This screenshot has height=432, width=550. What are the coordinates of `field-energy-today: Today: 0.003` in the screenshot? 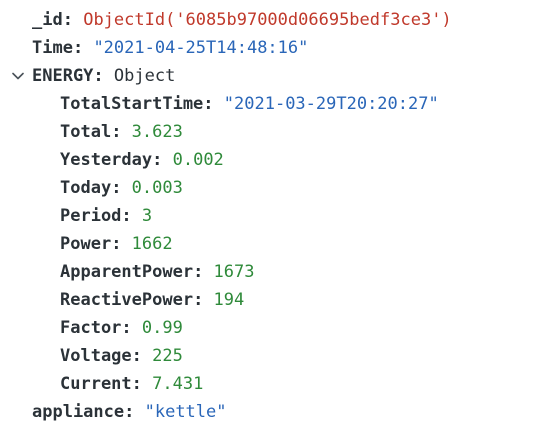 It's located at (275, 188).